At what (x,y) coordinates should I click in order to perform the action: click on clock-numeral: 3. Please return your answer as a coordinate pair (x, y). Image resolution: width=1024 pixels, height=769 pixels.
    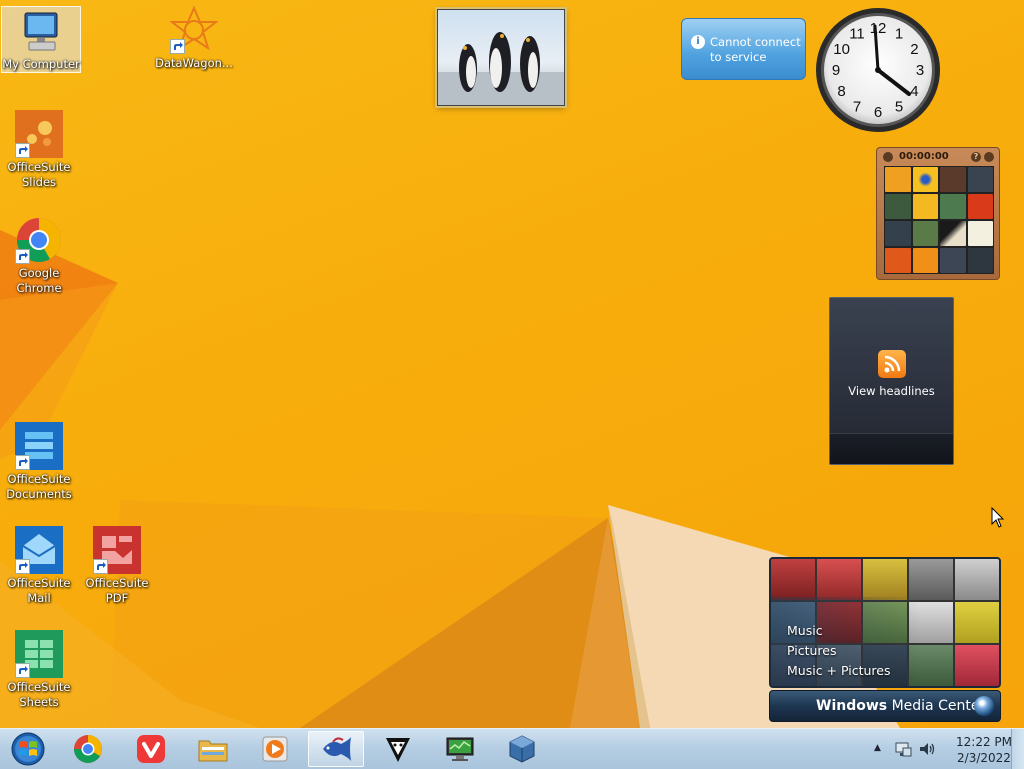
    Looking at the image, I should click on (920, 70).